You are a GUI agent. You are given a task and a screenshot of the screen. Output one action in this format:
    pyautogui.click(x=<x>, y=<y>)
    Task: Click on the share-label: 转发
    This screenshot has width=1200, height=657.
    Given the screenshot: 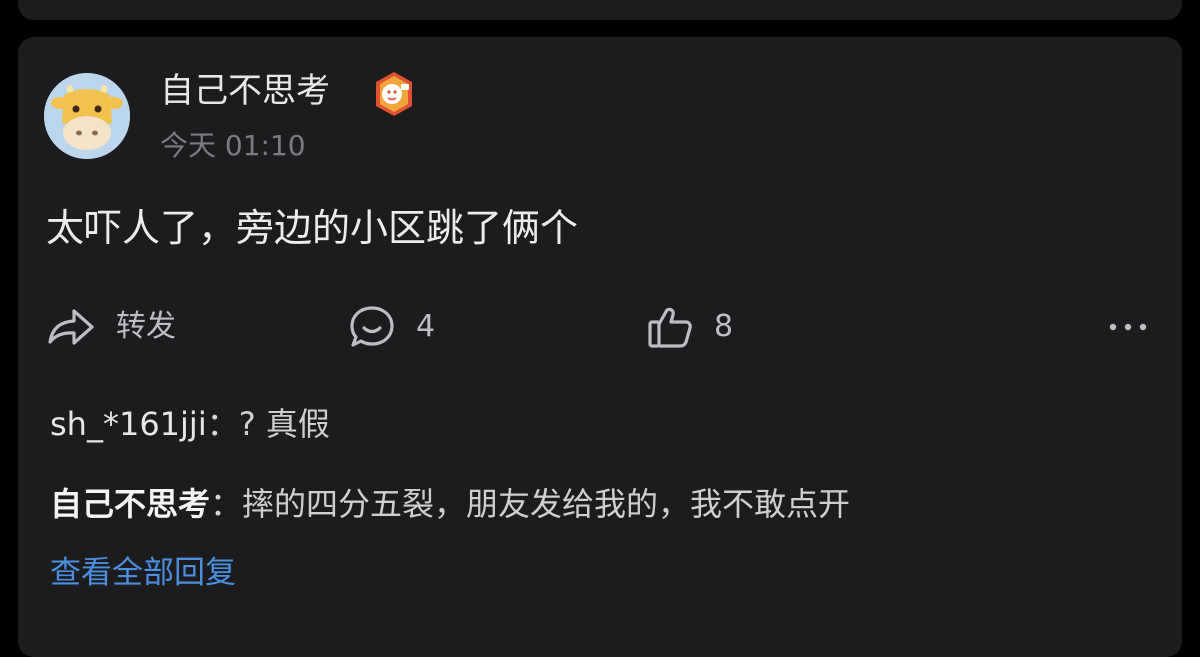 What is the action you would take?
    pyautogui.click(x=146, y=326)
    